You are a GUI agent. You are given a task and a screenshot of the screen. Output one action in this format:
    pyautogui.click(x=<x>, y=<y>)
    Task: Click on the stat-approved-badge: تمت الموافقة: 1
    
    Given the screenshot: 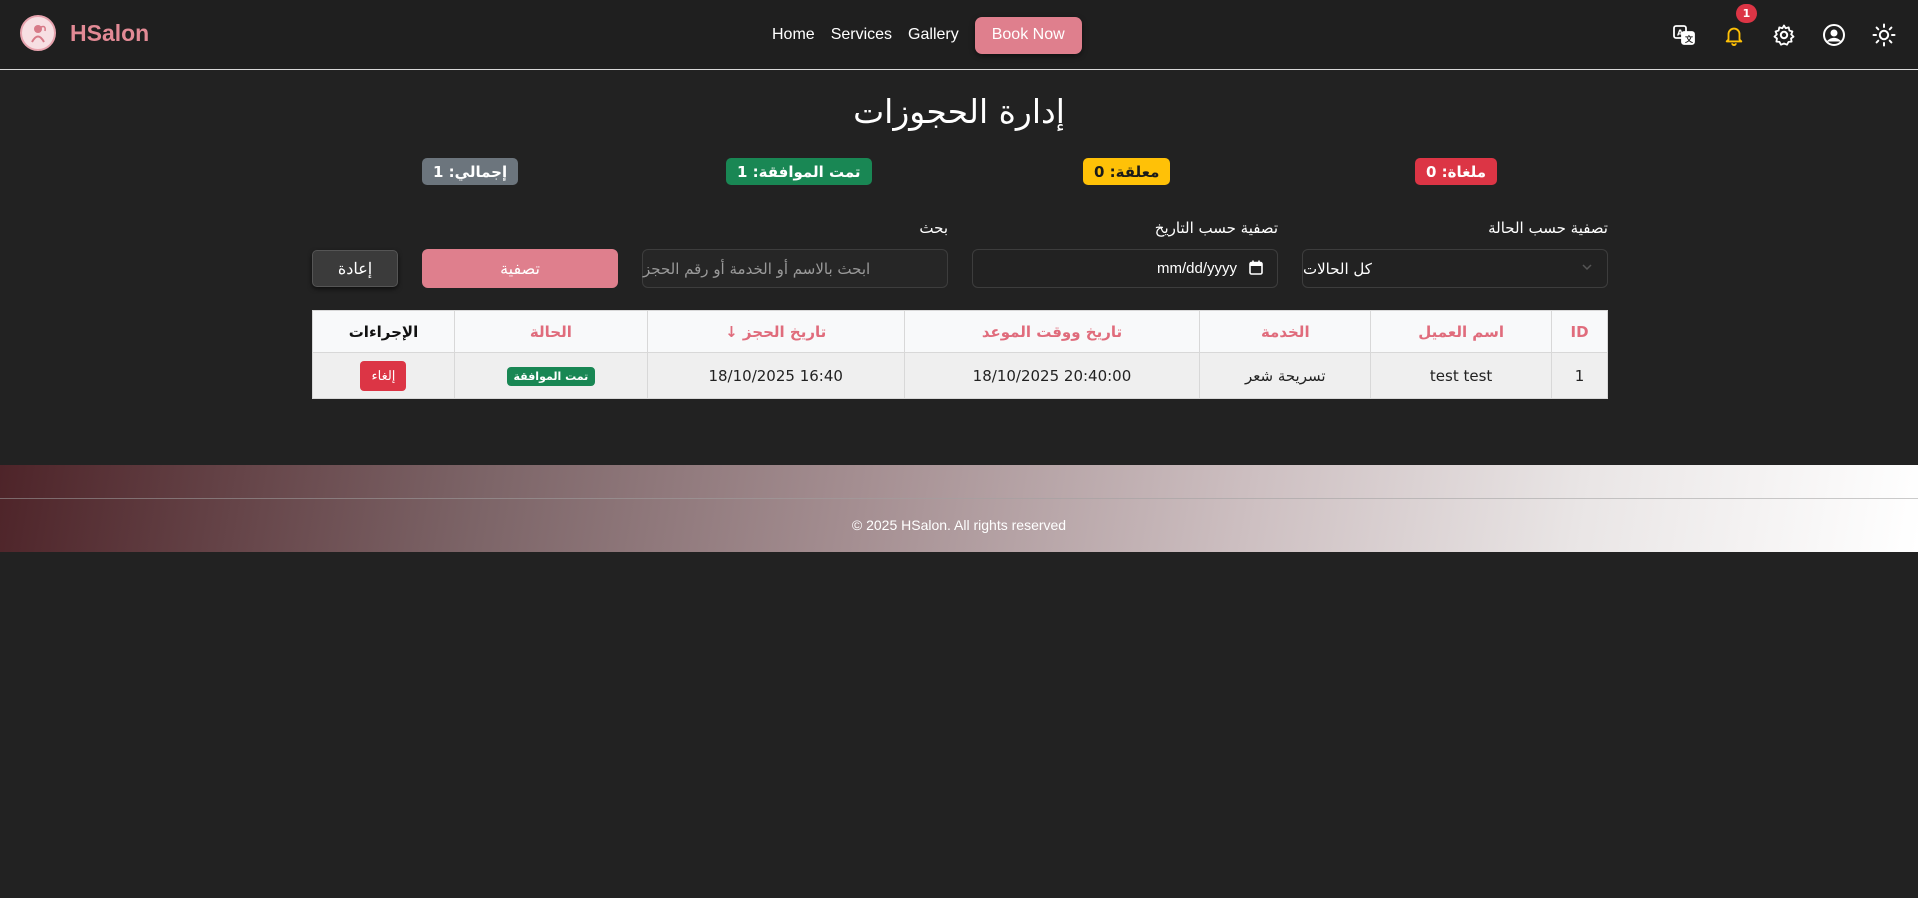 What is the action you would take?
    pyautogui.click(x=799, y=171)
    